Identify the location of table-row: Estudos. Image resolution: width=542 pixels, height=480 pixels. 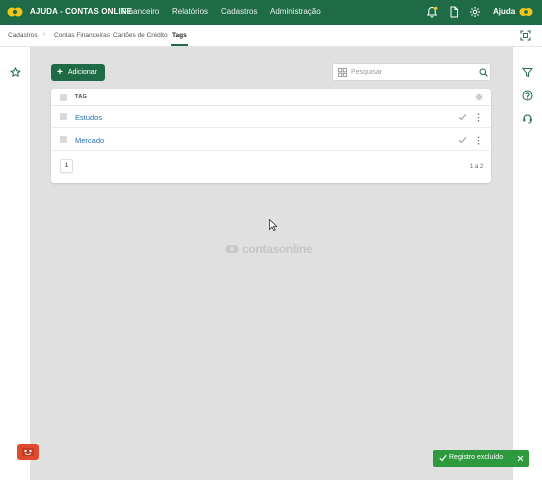
(271, 117).